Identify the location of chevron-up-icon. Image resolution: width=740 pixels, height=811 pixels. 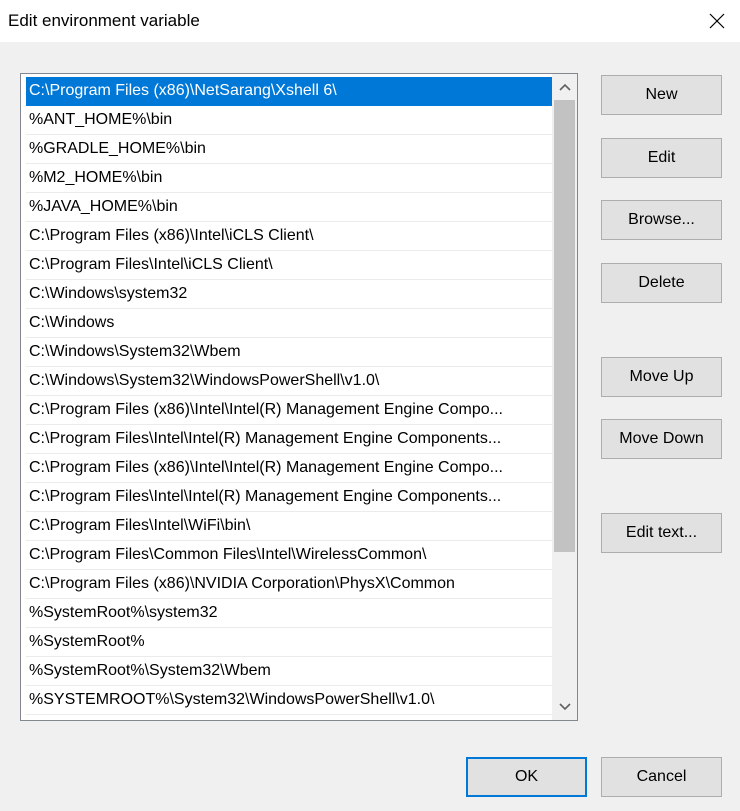
(564, 87).